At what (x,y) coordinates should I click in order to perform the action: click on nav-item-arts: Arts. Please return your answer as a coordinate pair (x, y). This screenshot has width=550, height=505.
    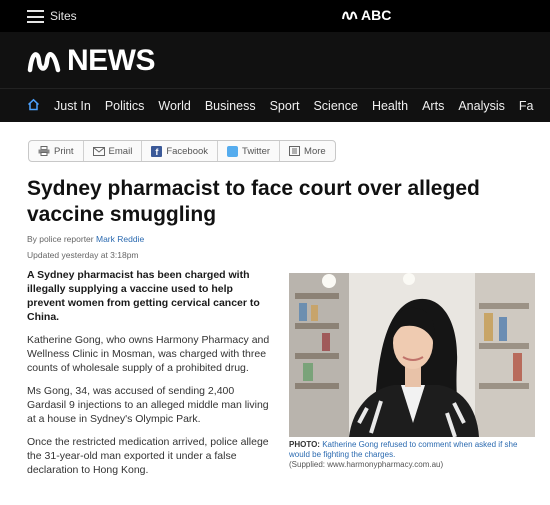
    Looking at the image, I should click on (433, 106).